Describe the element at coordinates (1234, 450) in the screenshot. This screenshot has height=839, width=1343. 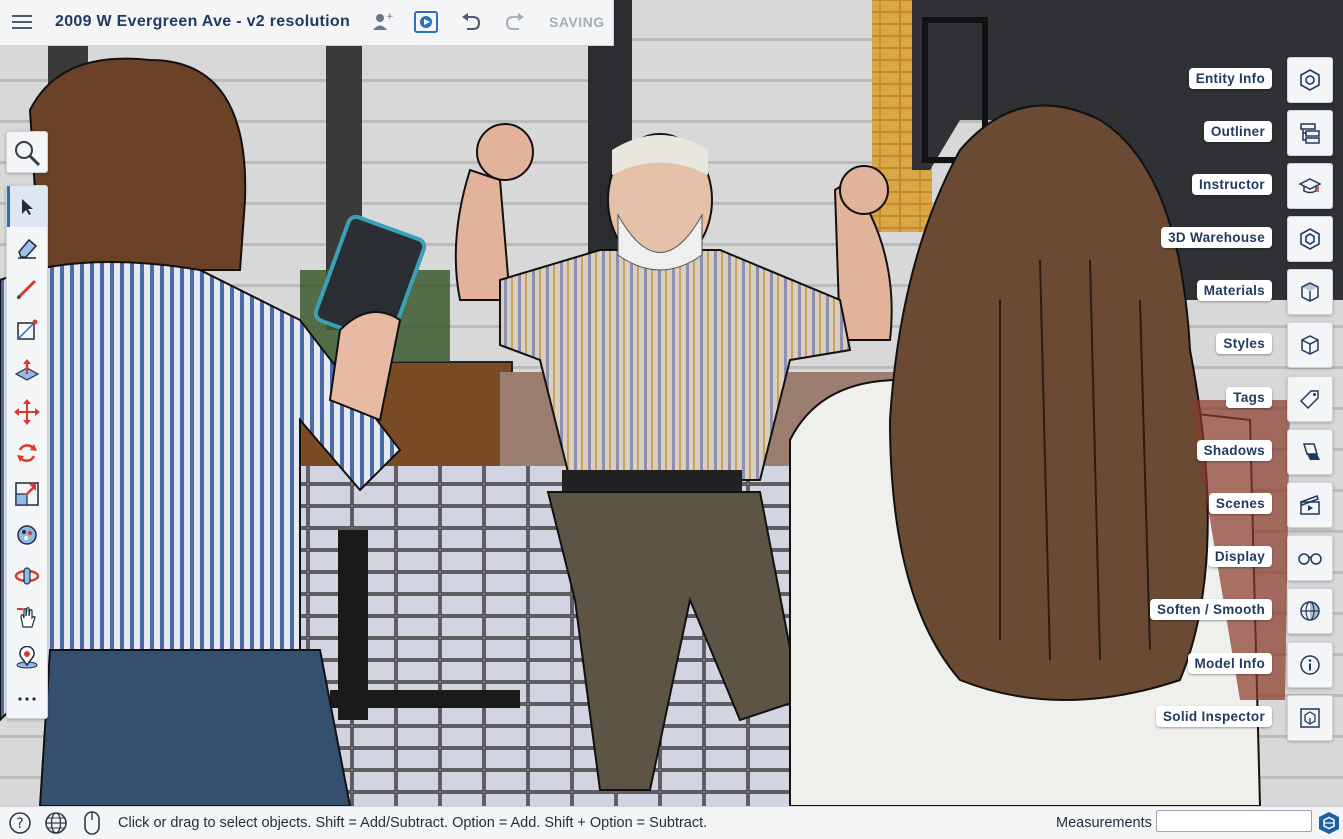
I see `panel-label: Shadows` at that location.